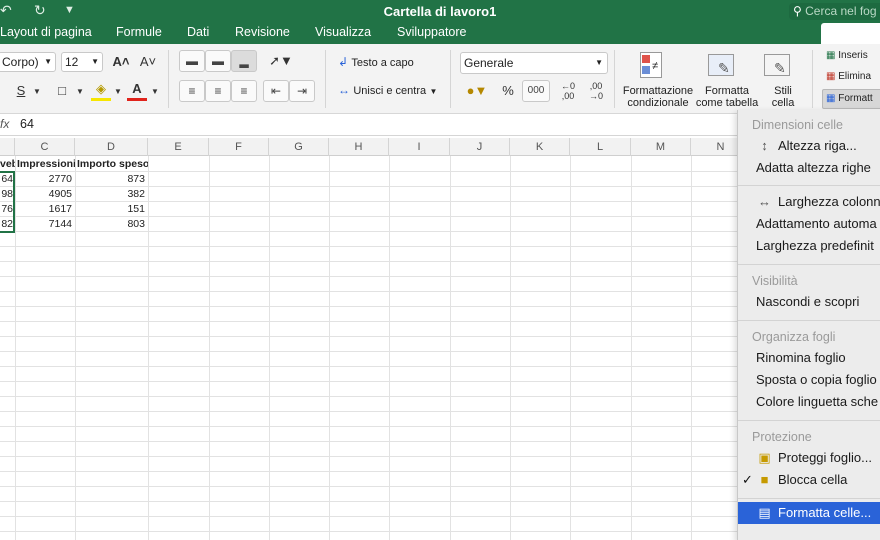 This screenshot has width=880, height=540. Describe the element at coordinates (45, 147) in the screenshot. I see `column-header: C` at that location.